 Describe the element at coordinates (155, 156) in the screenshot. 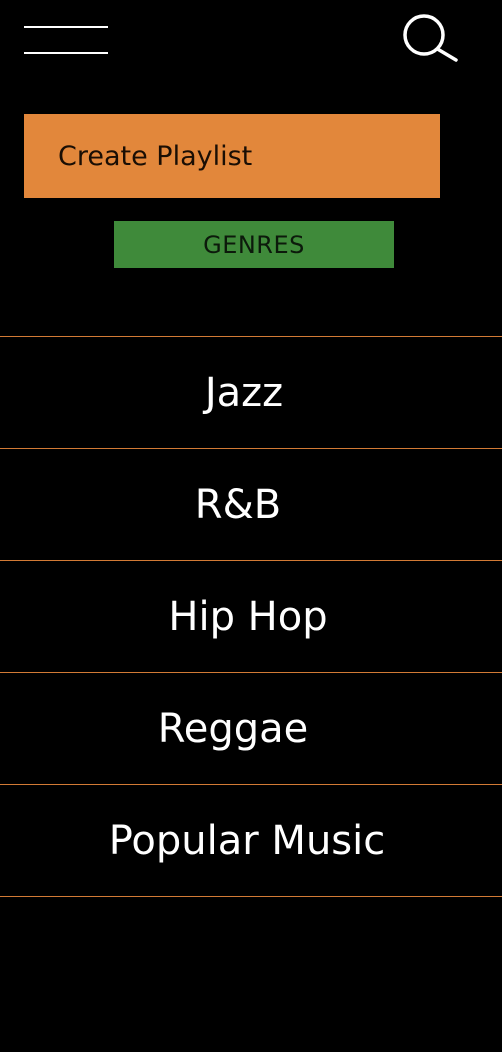

I see `create-playlist-label: Create Playlist` at that location.